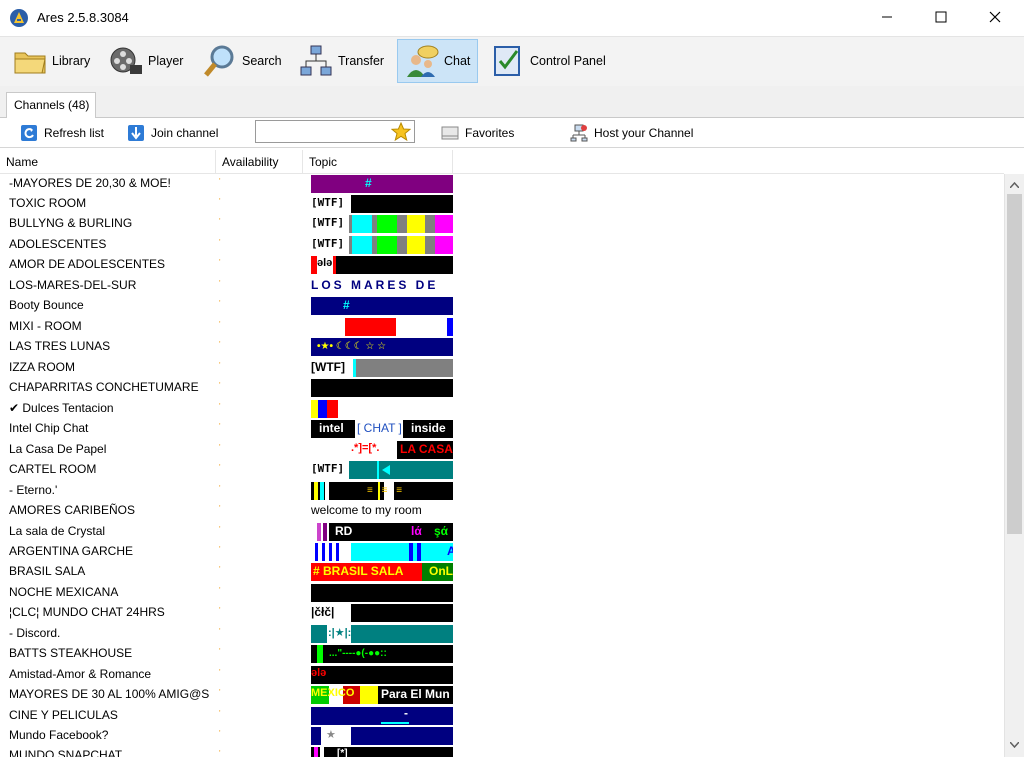 This screenshot has height=757, width=1024. Describe the element at coordinates (71, 223) in the screenshot. I see `channel-name: BULLYNG & BURLING` at that location.